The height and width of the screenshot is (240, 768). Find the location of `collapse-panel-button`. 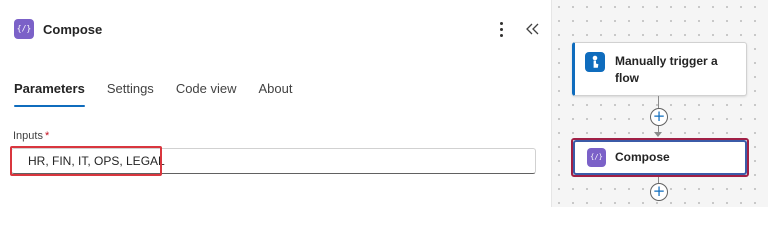

collapse-panel-button is located at coordinates (533, 29).